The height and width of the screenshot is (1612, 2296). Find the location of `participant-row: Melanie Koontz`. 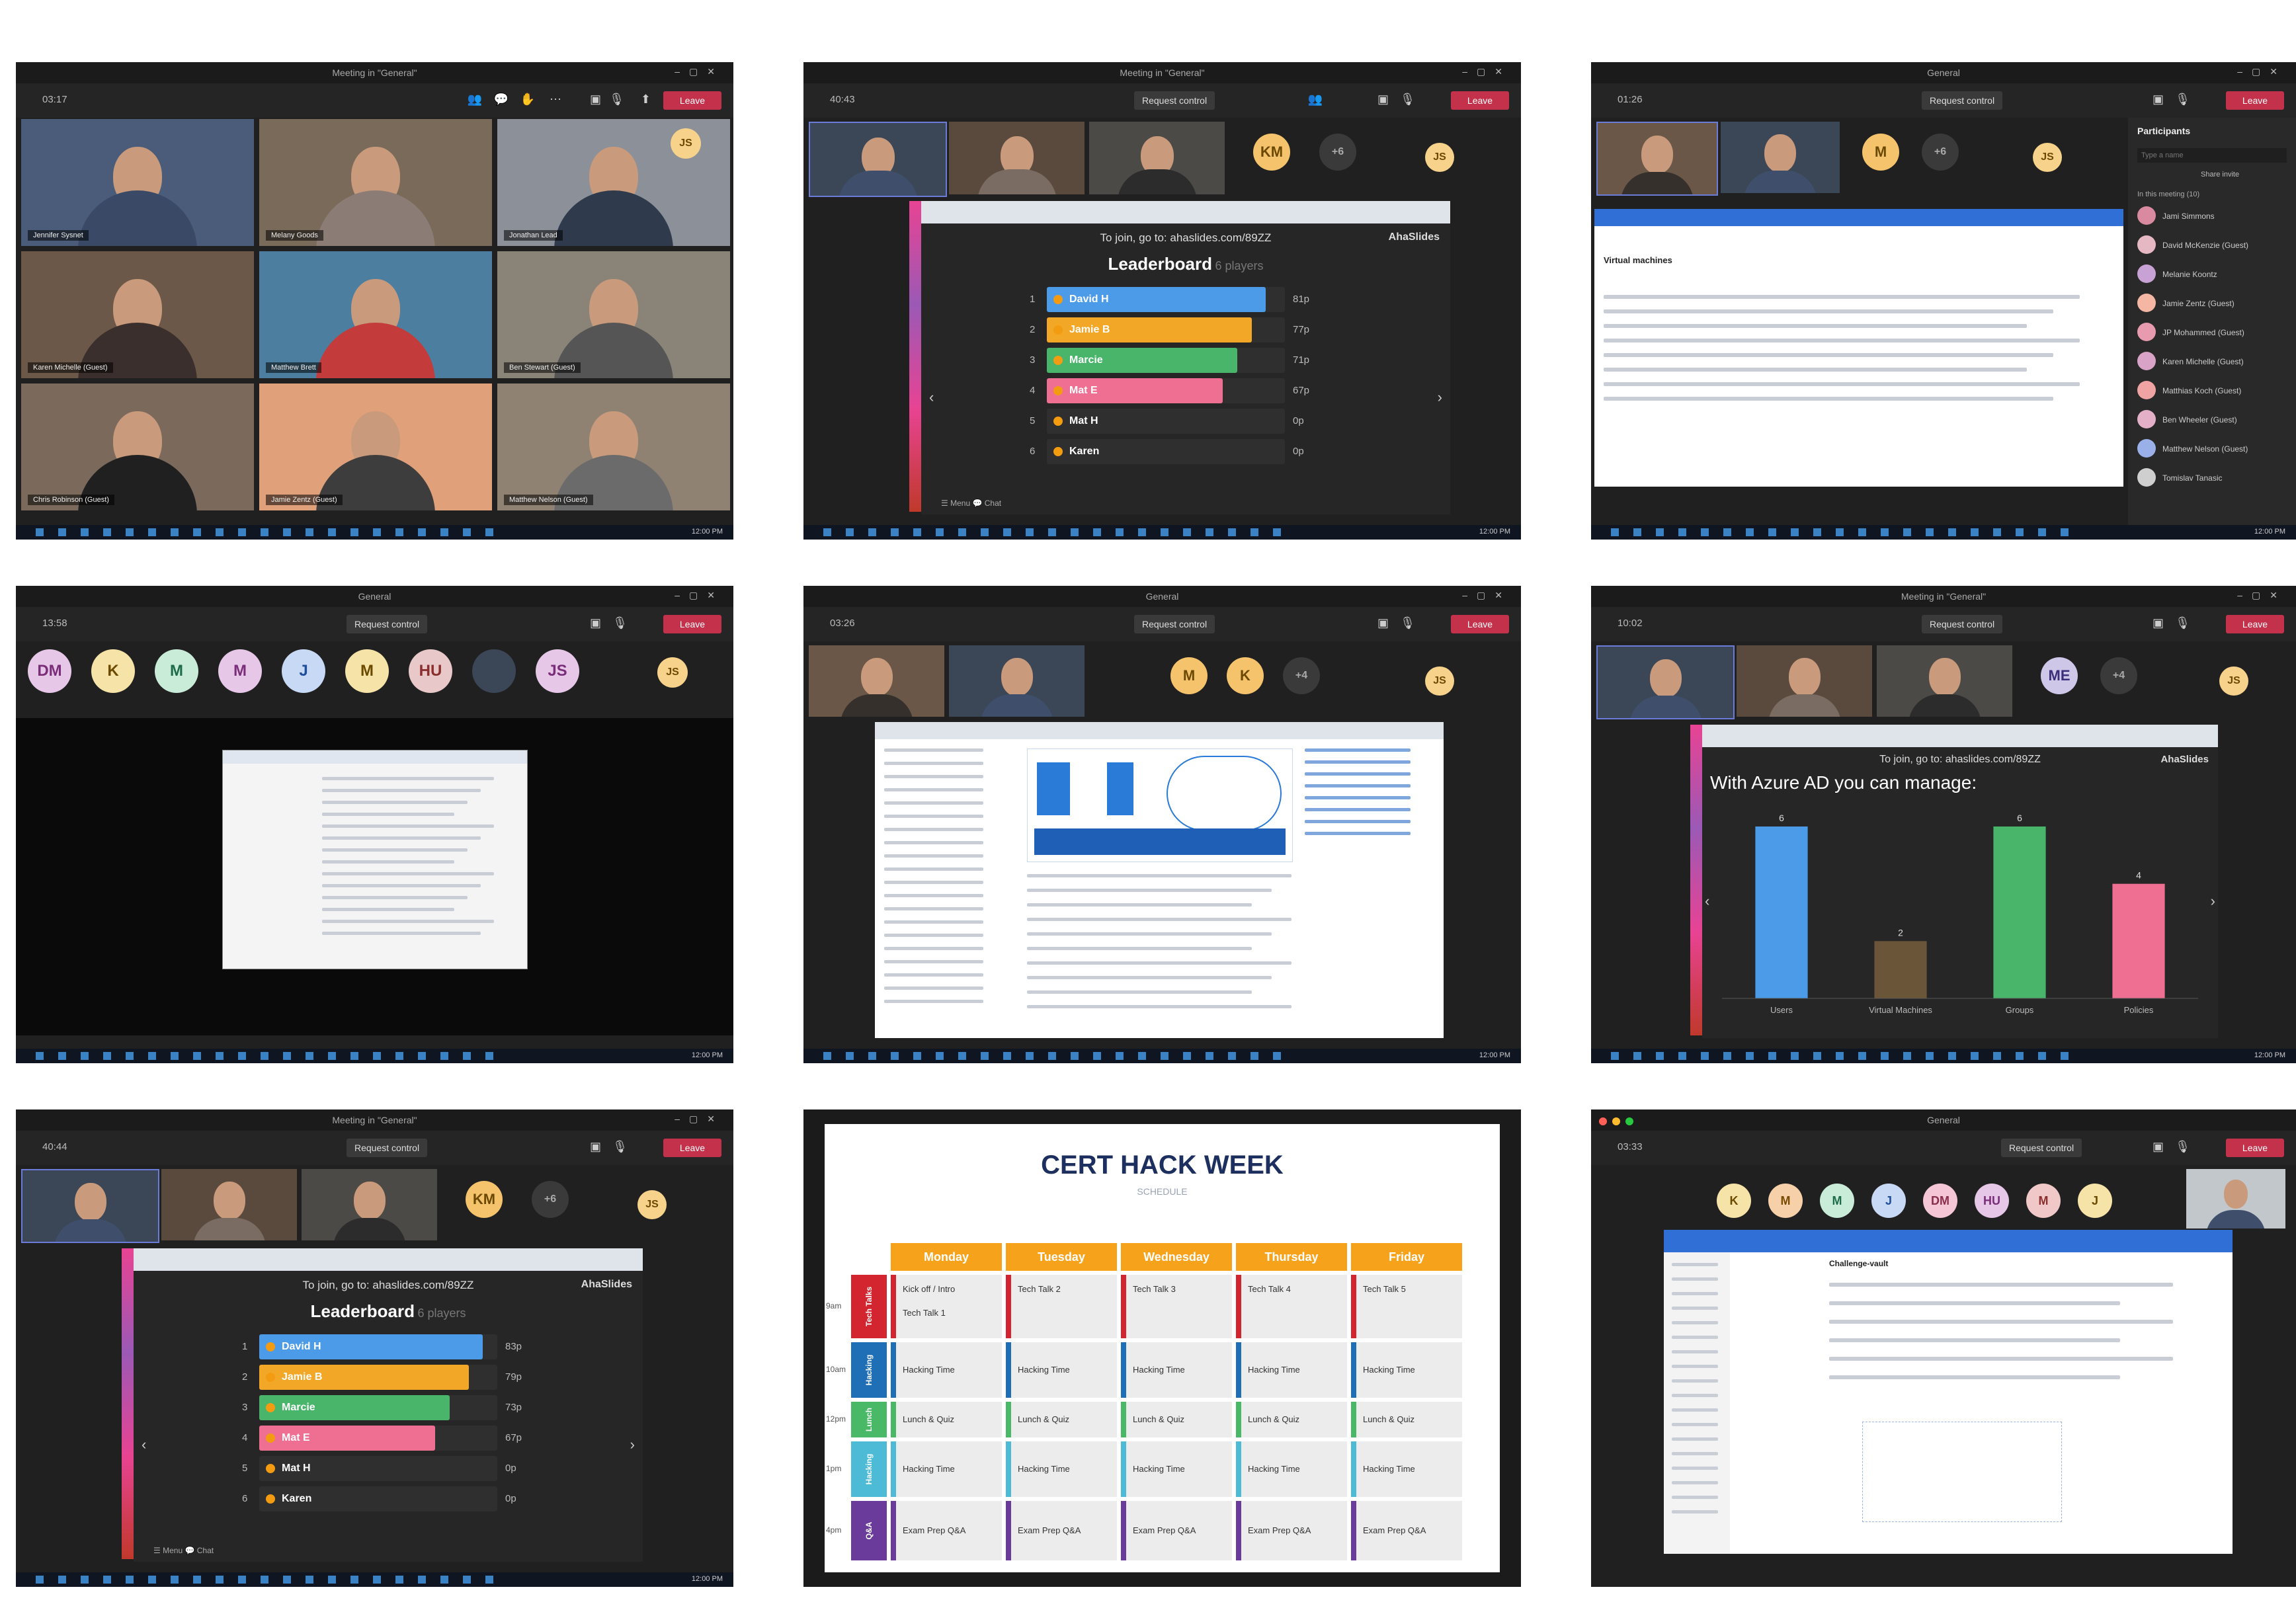

participant-row: Melanie Koontz is located at coordinates (2212, 274).